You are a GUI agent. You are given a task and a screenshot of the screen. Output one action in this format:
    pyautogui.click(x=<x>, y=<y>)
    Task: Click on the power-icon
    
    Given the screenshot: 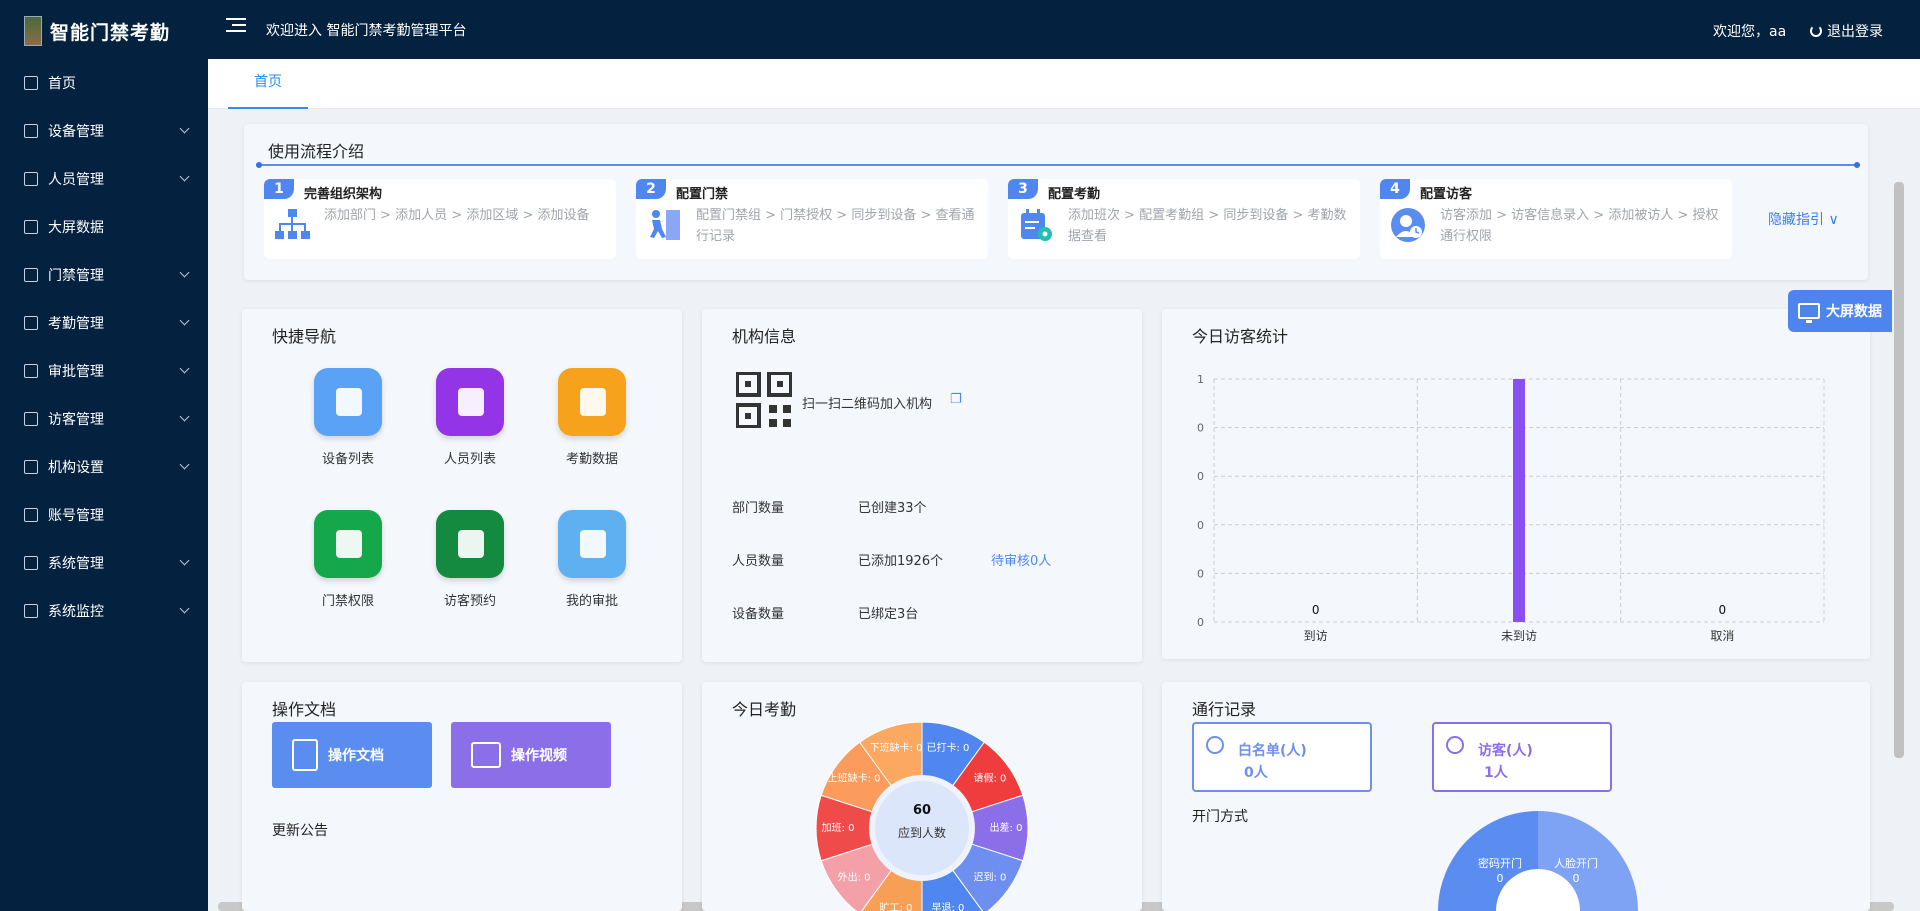 What is the action you would take?
    pyautogui.click(x=1816, y=31)
    